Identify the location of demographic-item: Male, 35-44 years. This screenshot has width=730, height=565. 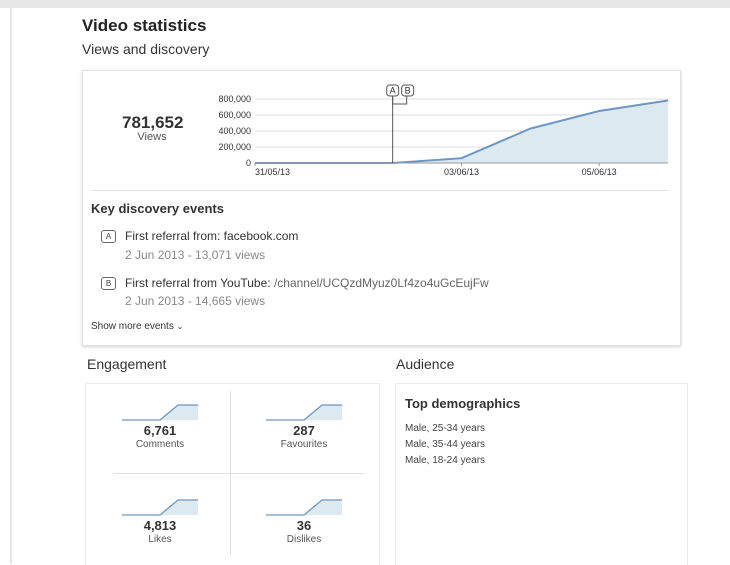
(445, 444).